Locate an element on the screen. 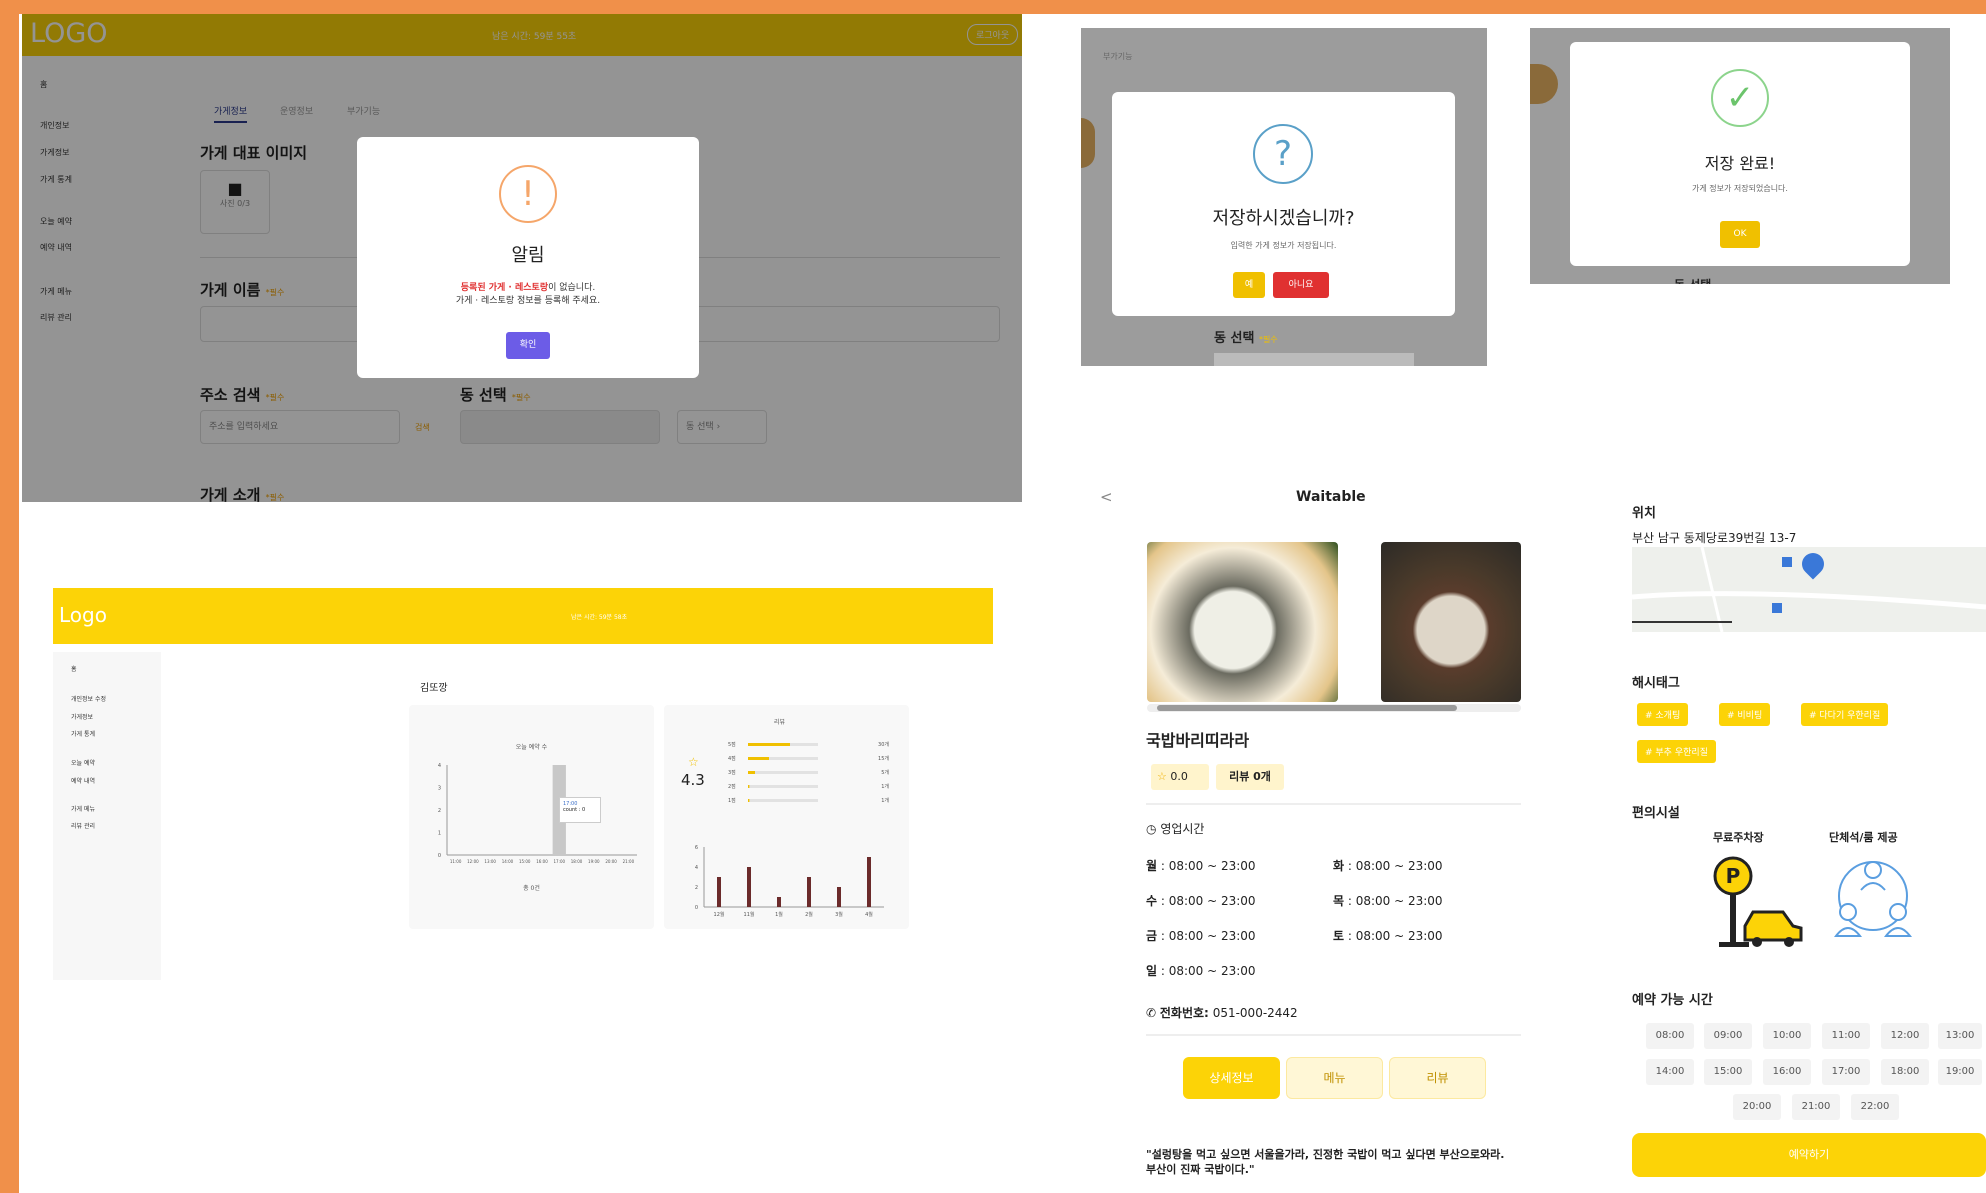 The width and height of the screenshot is (1986, 1193). time-slot: 21:00 is located at coordinates (1816, 1107).